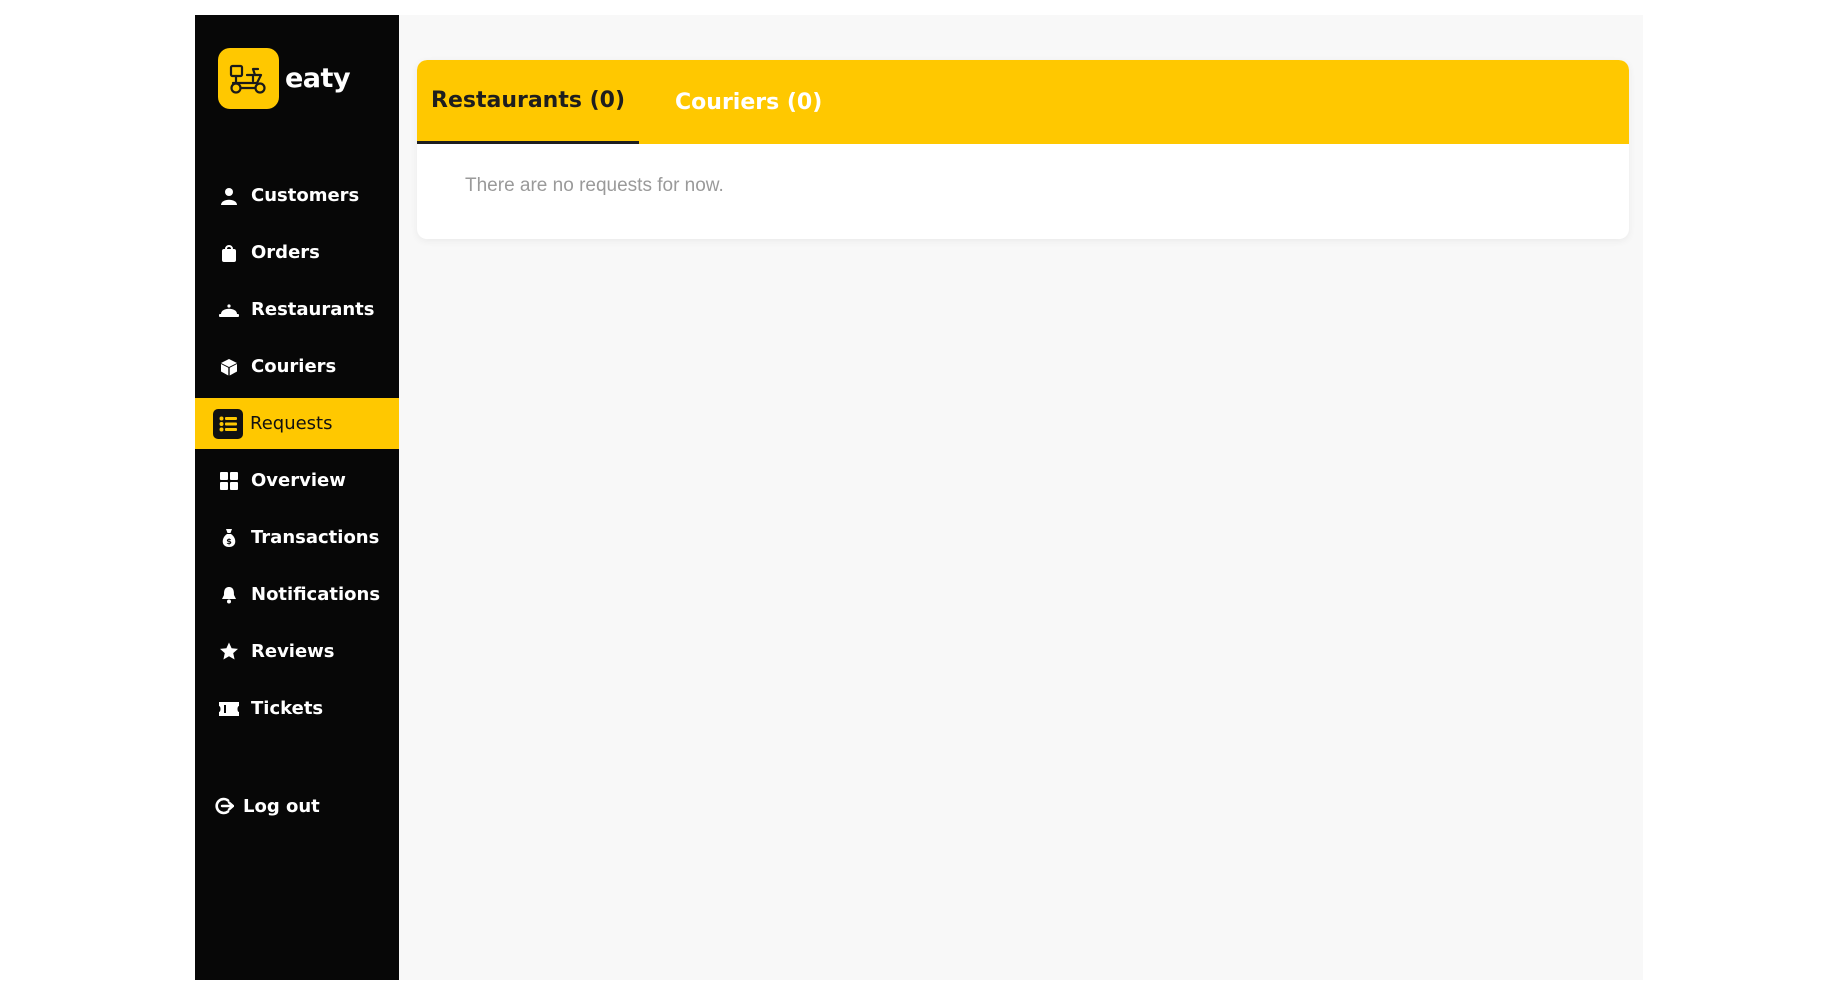  I want to click on tab-restaurants: Restaurants (0), so click(528, 102).